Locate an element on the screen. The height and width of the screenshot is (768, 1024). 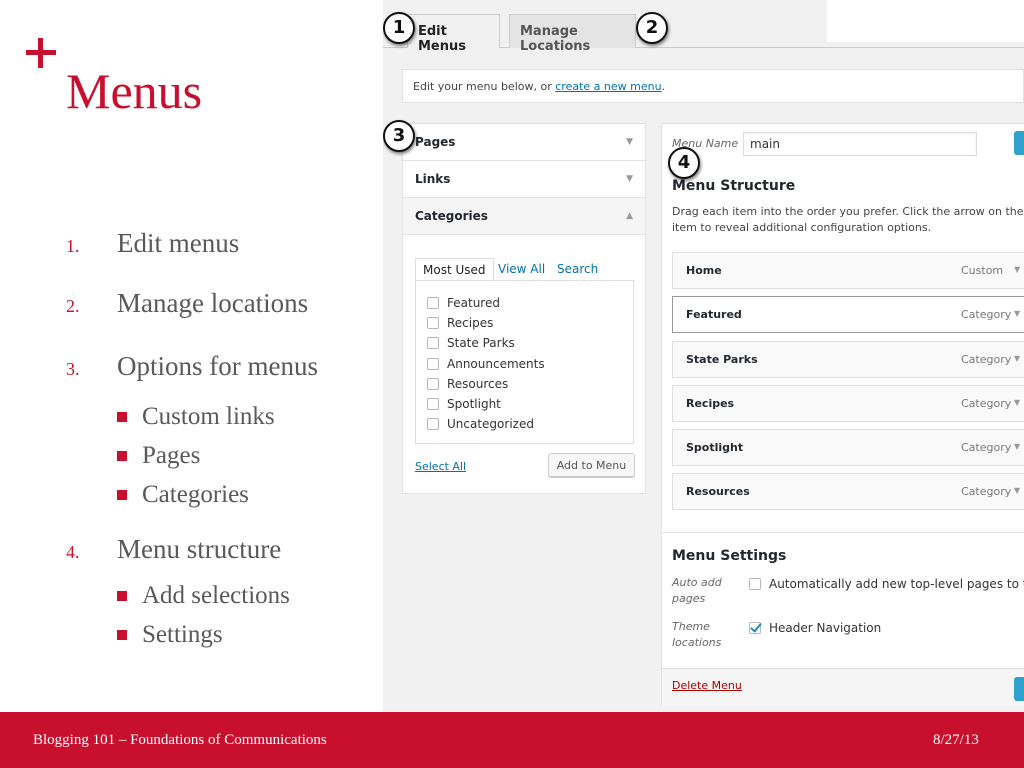
outline-item-4: 4. Menu structure is located at coordinates (221, 555).